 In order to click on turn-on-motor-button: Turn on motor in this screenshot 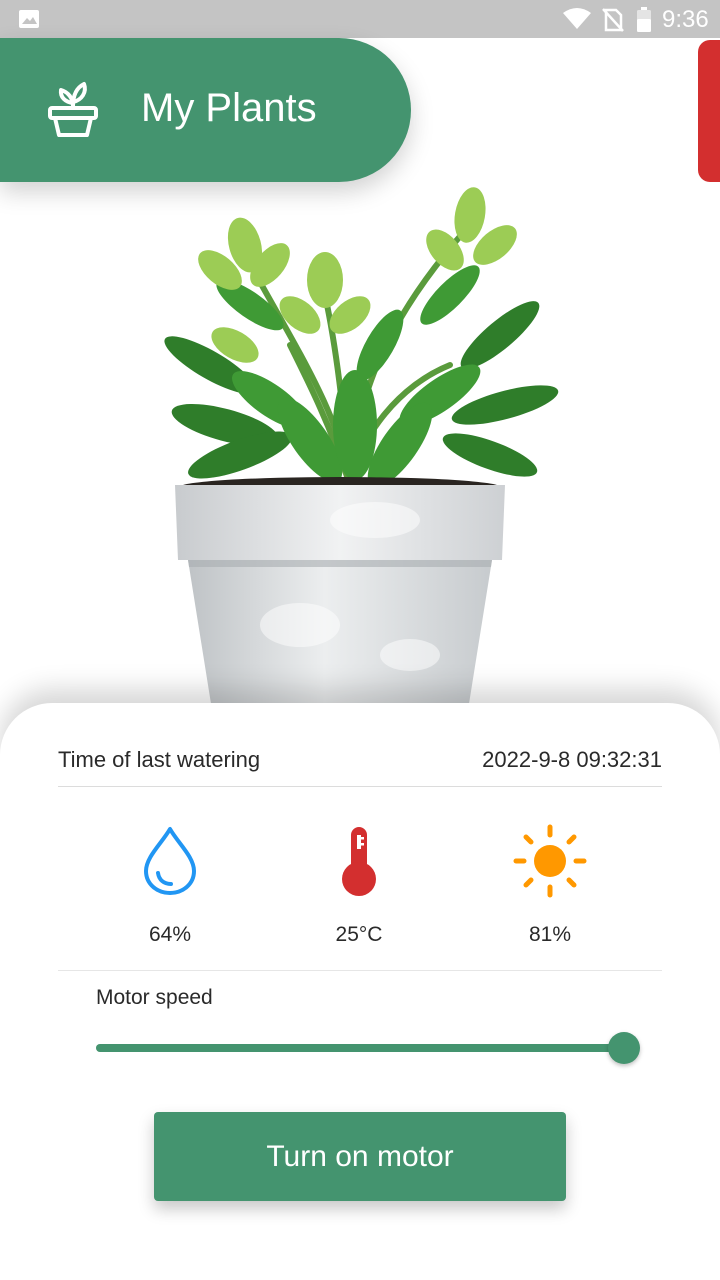, I will do `click(360, 1156)`.